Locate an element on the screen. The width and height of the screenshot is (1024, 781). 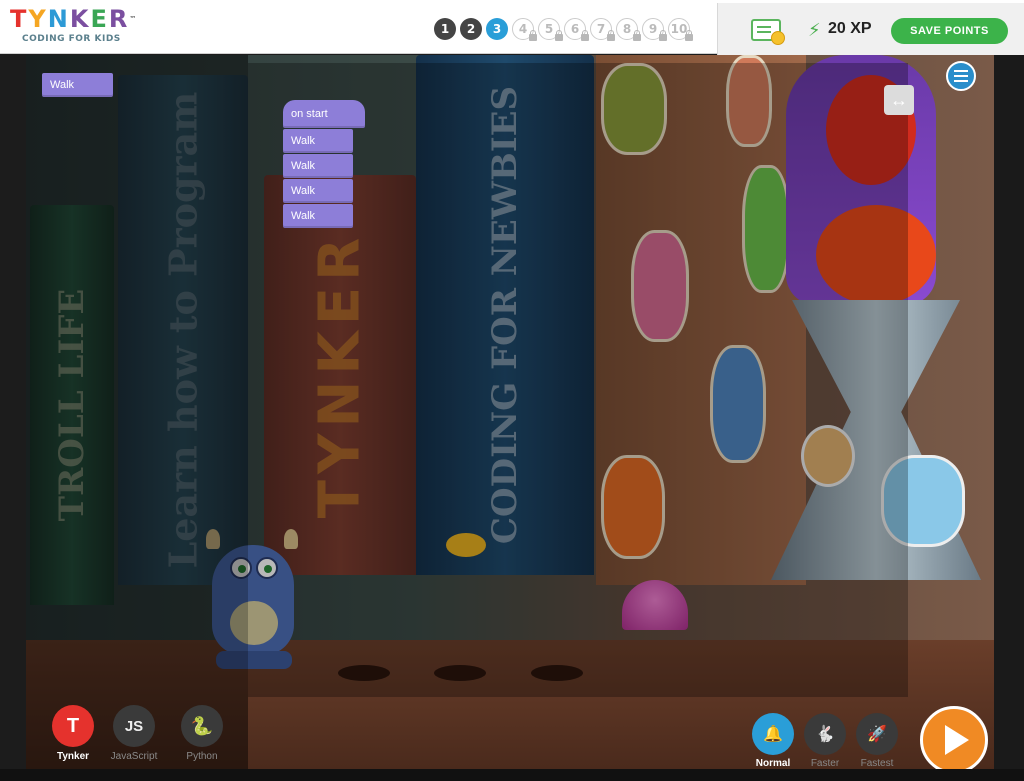
speed-faster: 🐇 Faster is located at coordinates (825, 741).